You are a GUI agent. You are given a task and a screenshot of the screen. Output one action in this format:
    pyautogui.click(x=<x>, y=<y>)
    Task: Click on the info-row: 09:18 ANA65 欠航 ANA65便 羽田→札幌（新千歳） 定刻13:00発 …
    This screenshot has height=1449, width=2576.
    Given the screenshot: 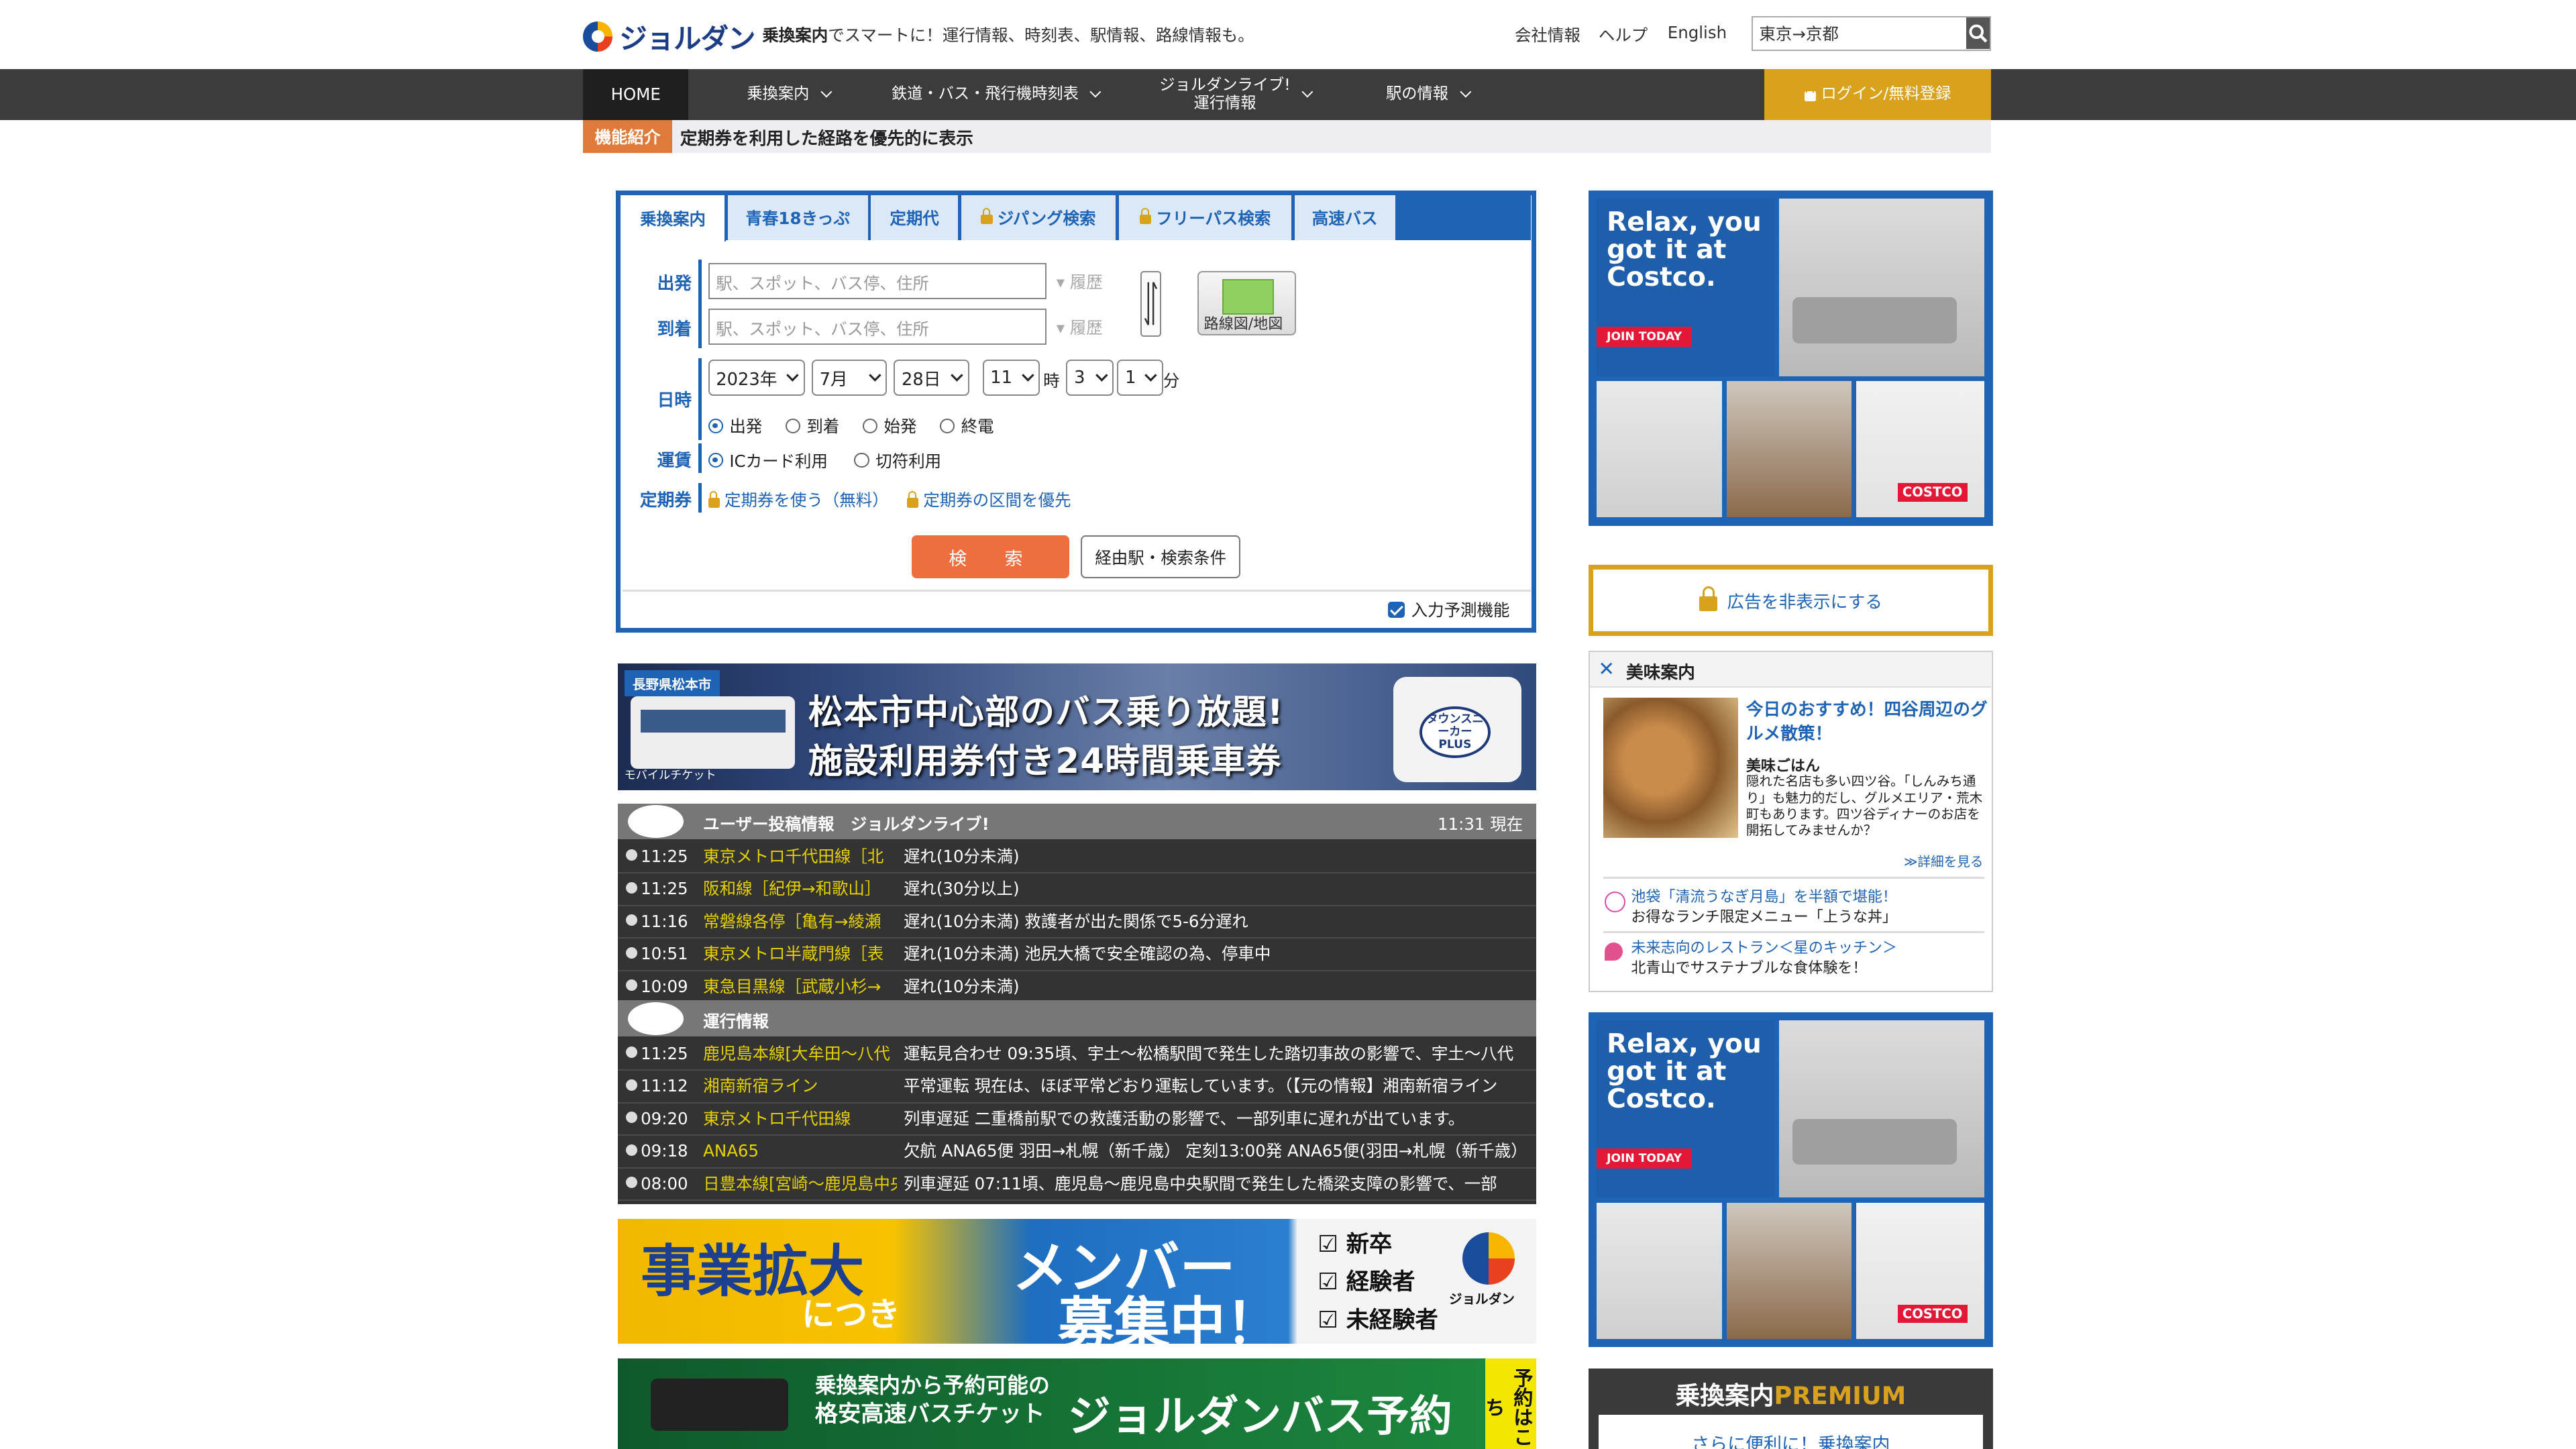 What is the action you would take?
    pyautogui.click(x=1076, y=1152)
    